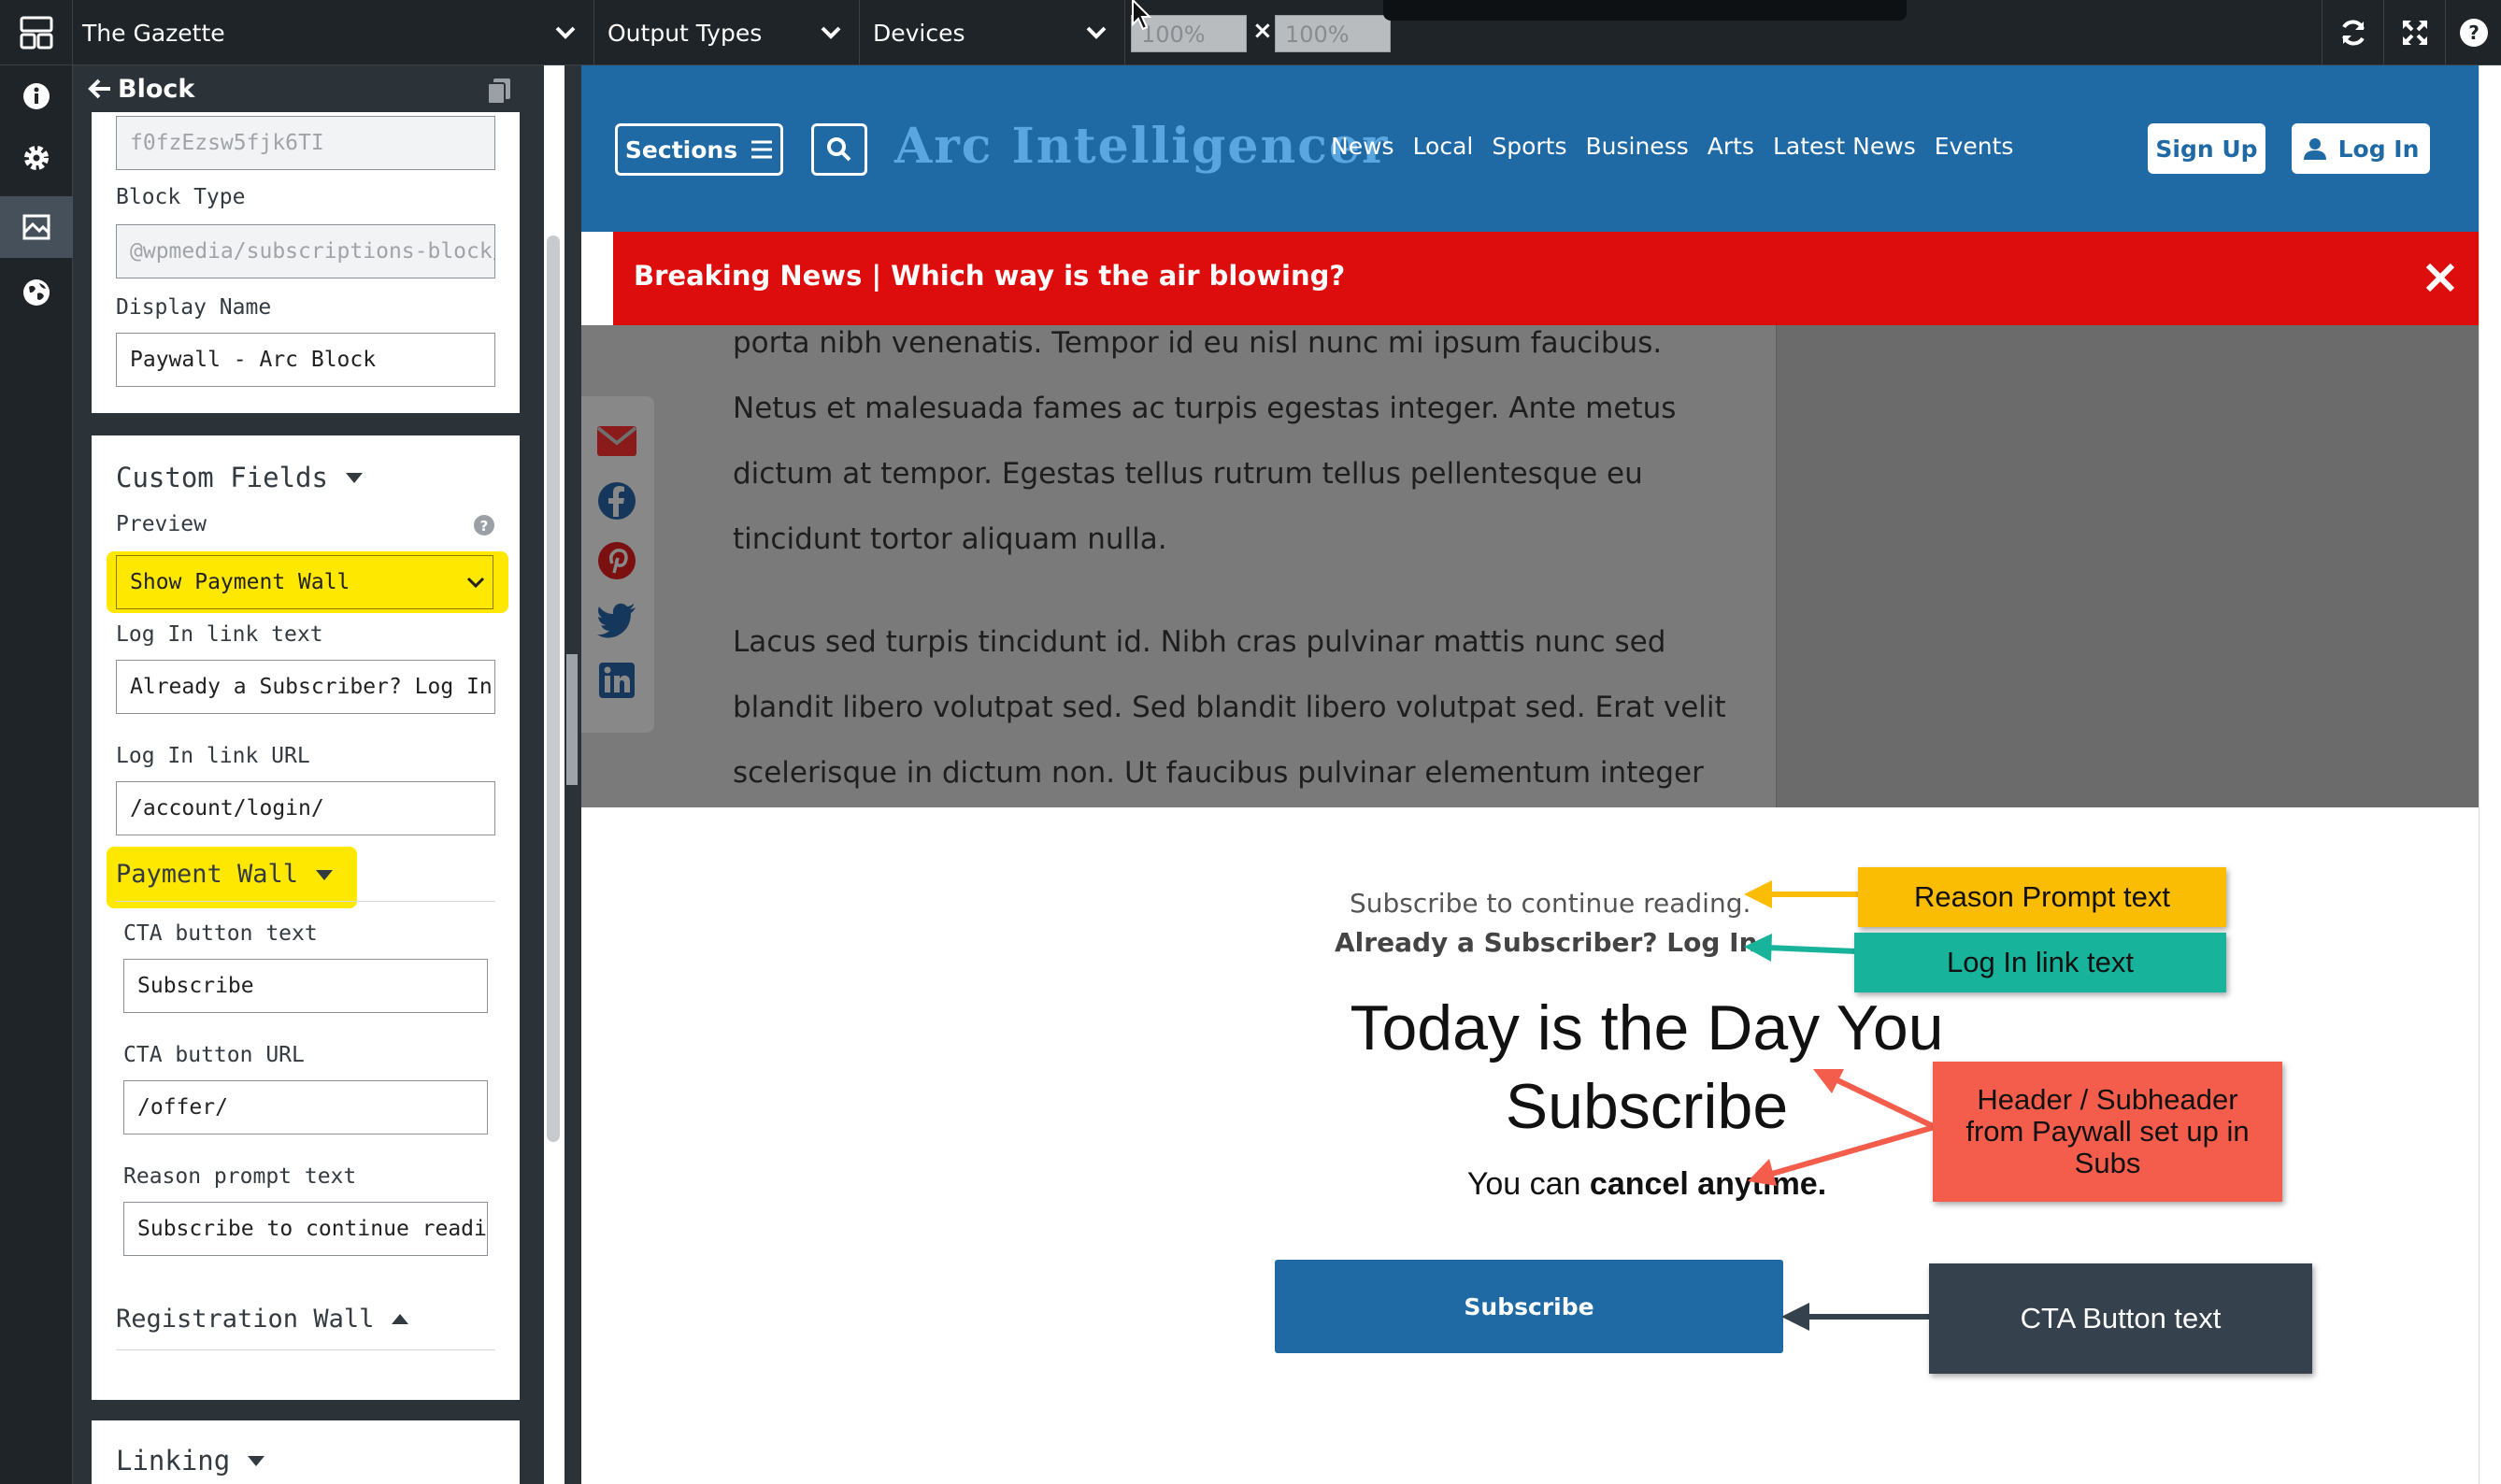 The height and width of the screenshot is (1484, 2501). Describe the element at coordinates (2040, 962) in the screenshot. I see `annotation-login-link: Log In link text` at that location.